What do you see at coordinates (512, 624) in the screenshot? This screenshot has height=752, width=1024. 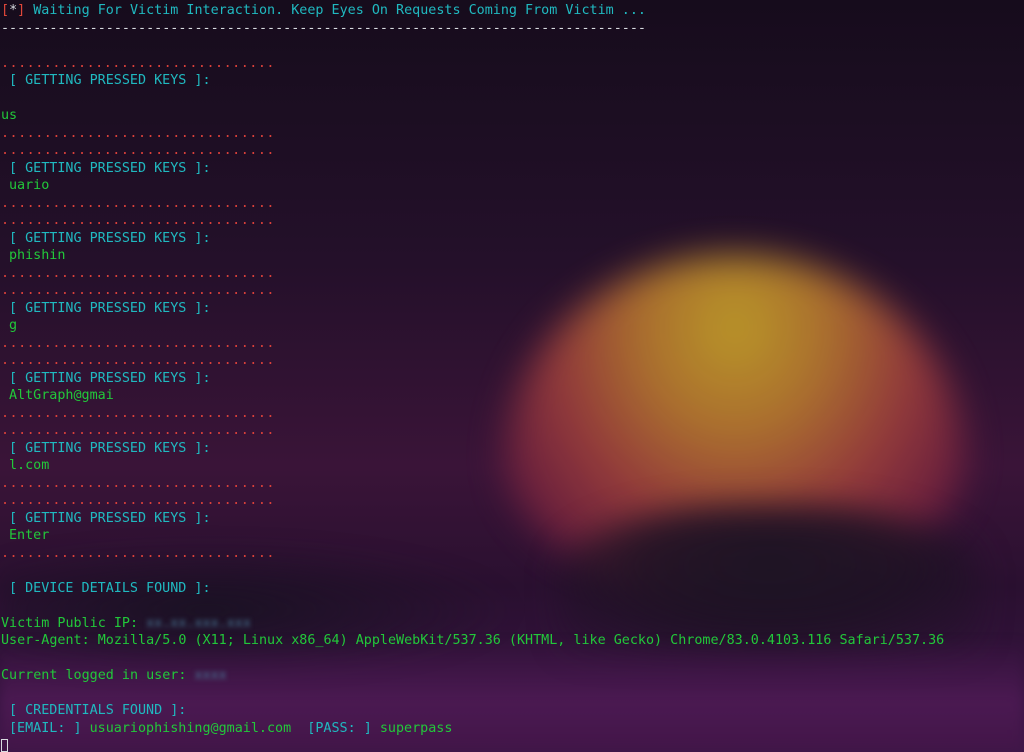 I see `victim-ip-line: Victim Public IP: xx.xx.xxx.xxx` at bounding box center [512, 624].